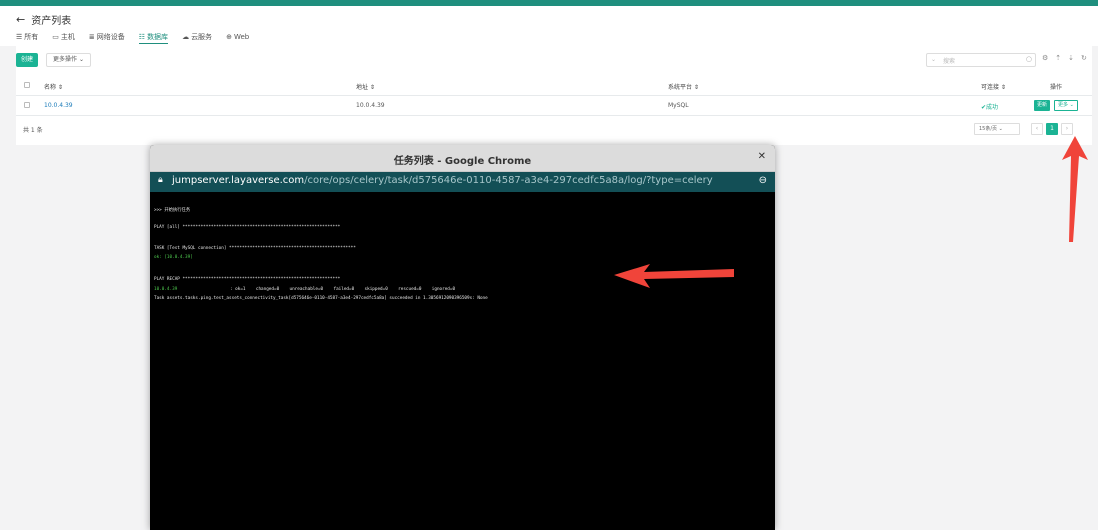 The height and width of the screenshot is (530, 1098). I want to click on tab-label: Web, so click(241, 37).